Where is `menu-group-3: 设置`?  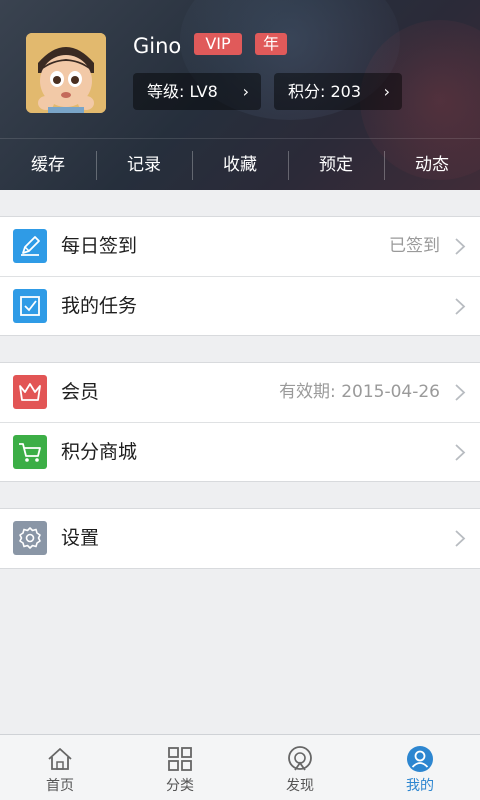 menu-group-3: 设置 is located at coordinates (240, 538).